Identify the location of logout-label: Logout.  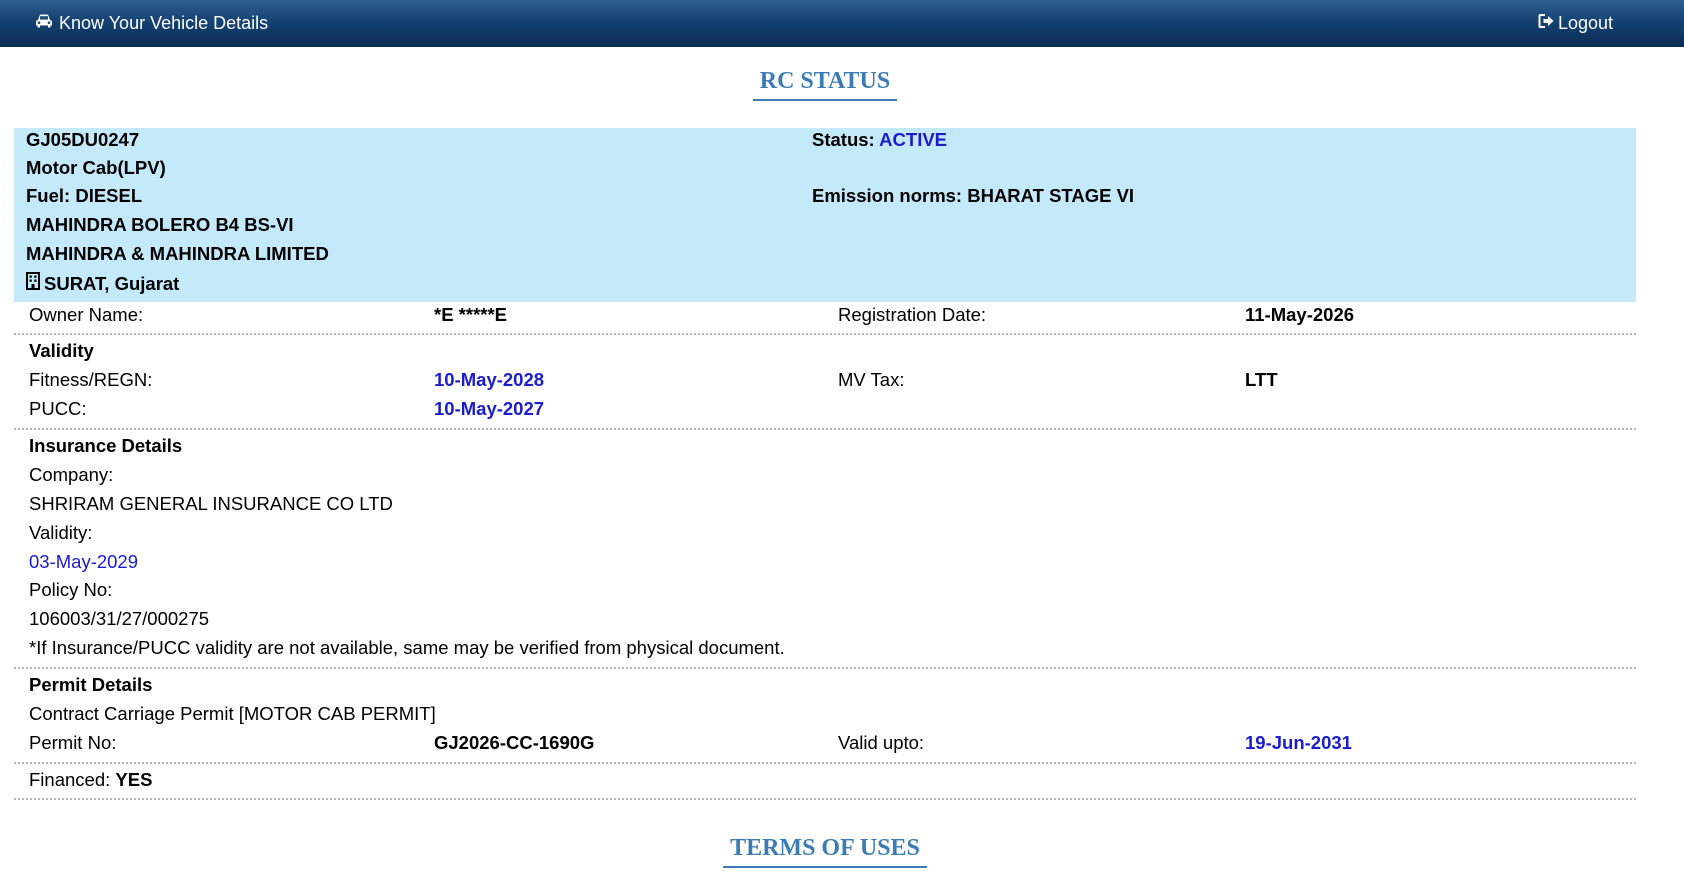
(1586, 22).